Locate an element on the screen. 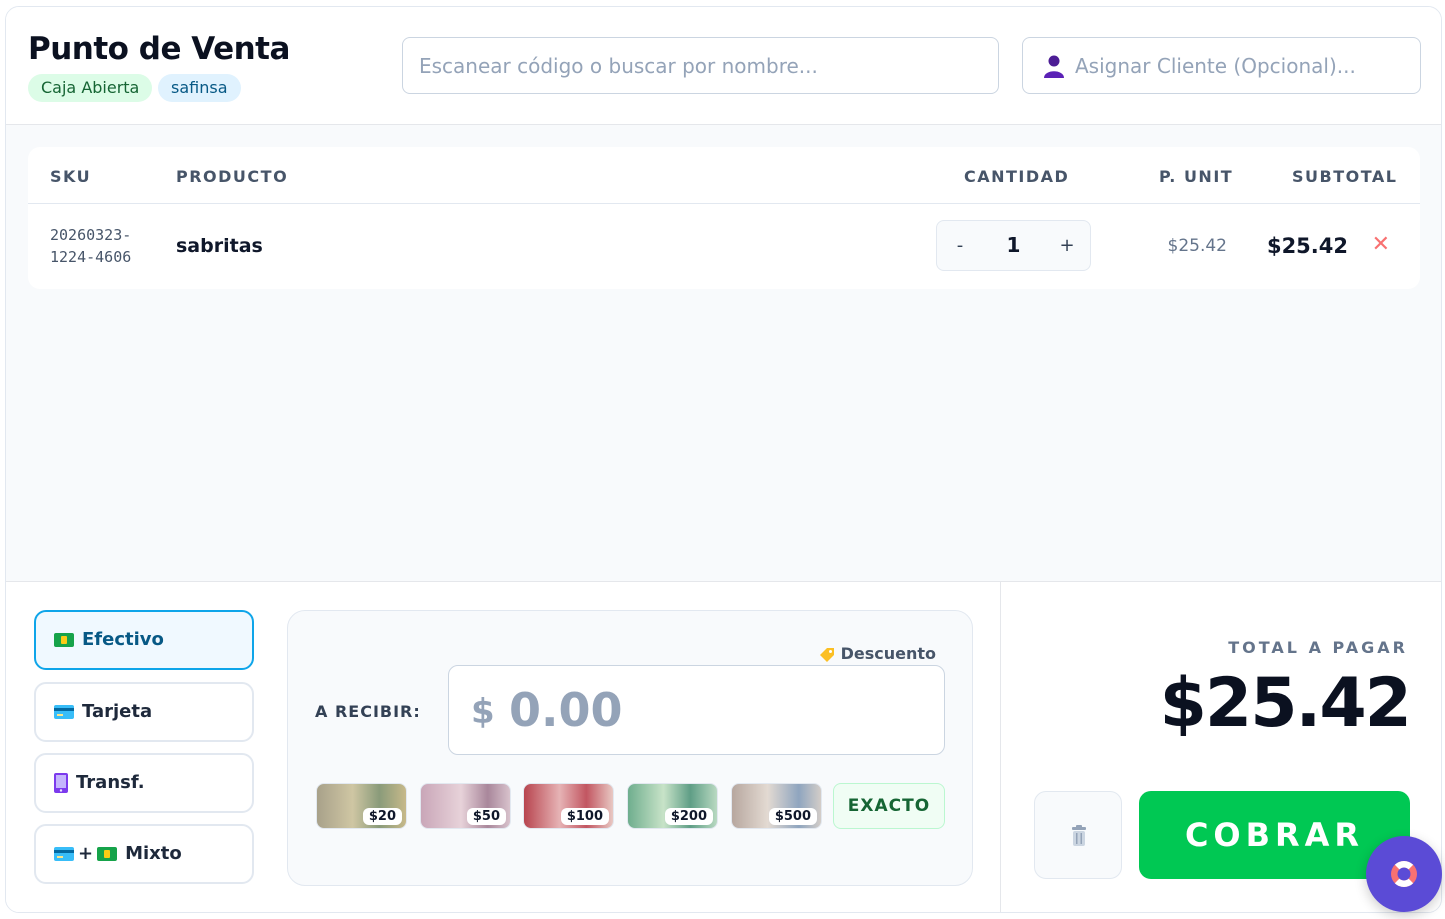 Image resolution: width=1445 pixels, height=919 pixels. column-product: PRODUCTO is located at coordinates (232, 176).